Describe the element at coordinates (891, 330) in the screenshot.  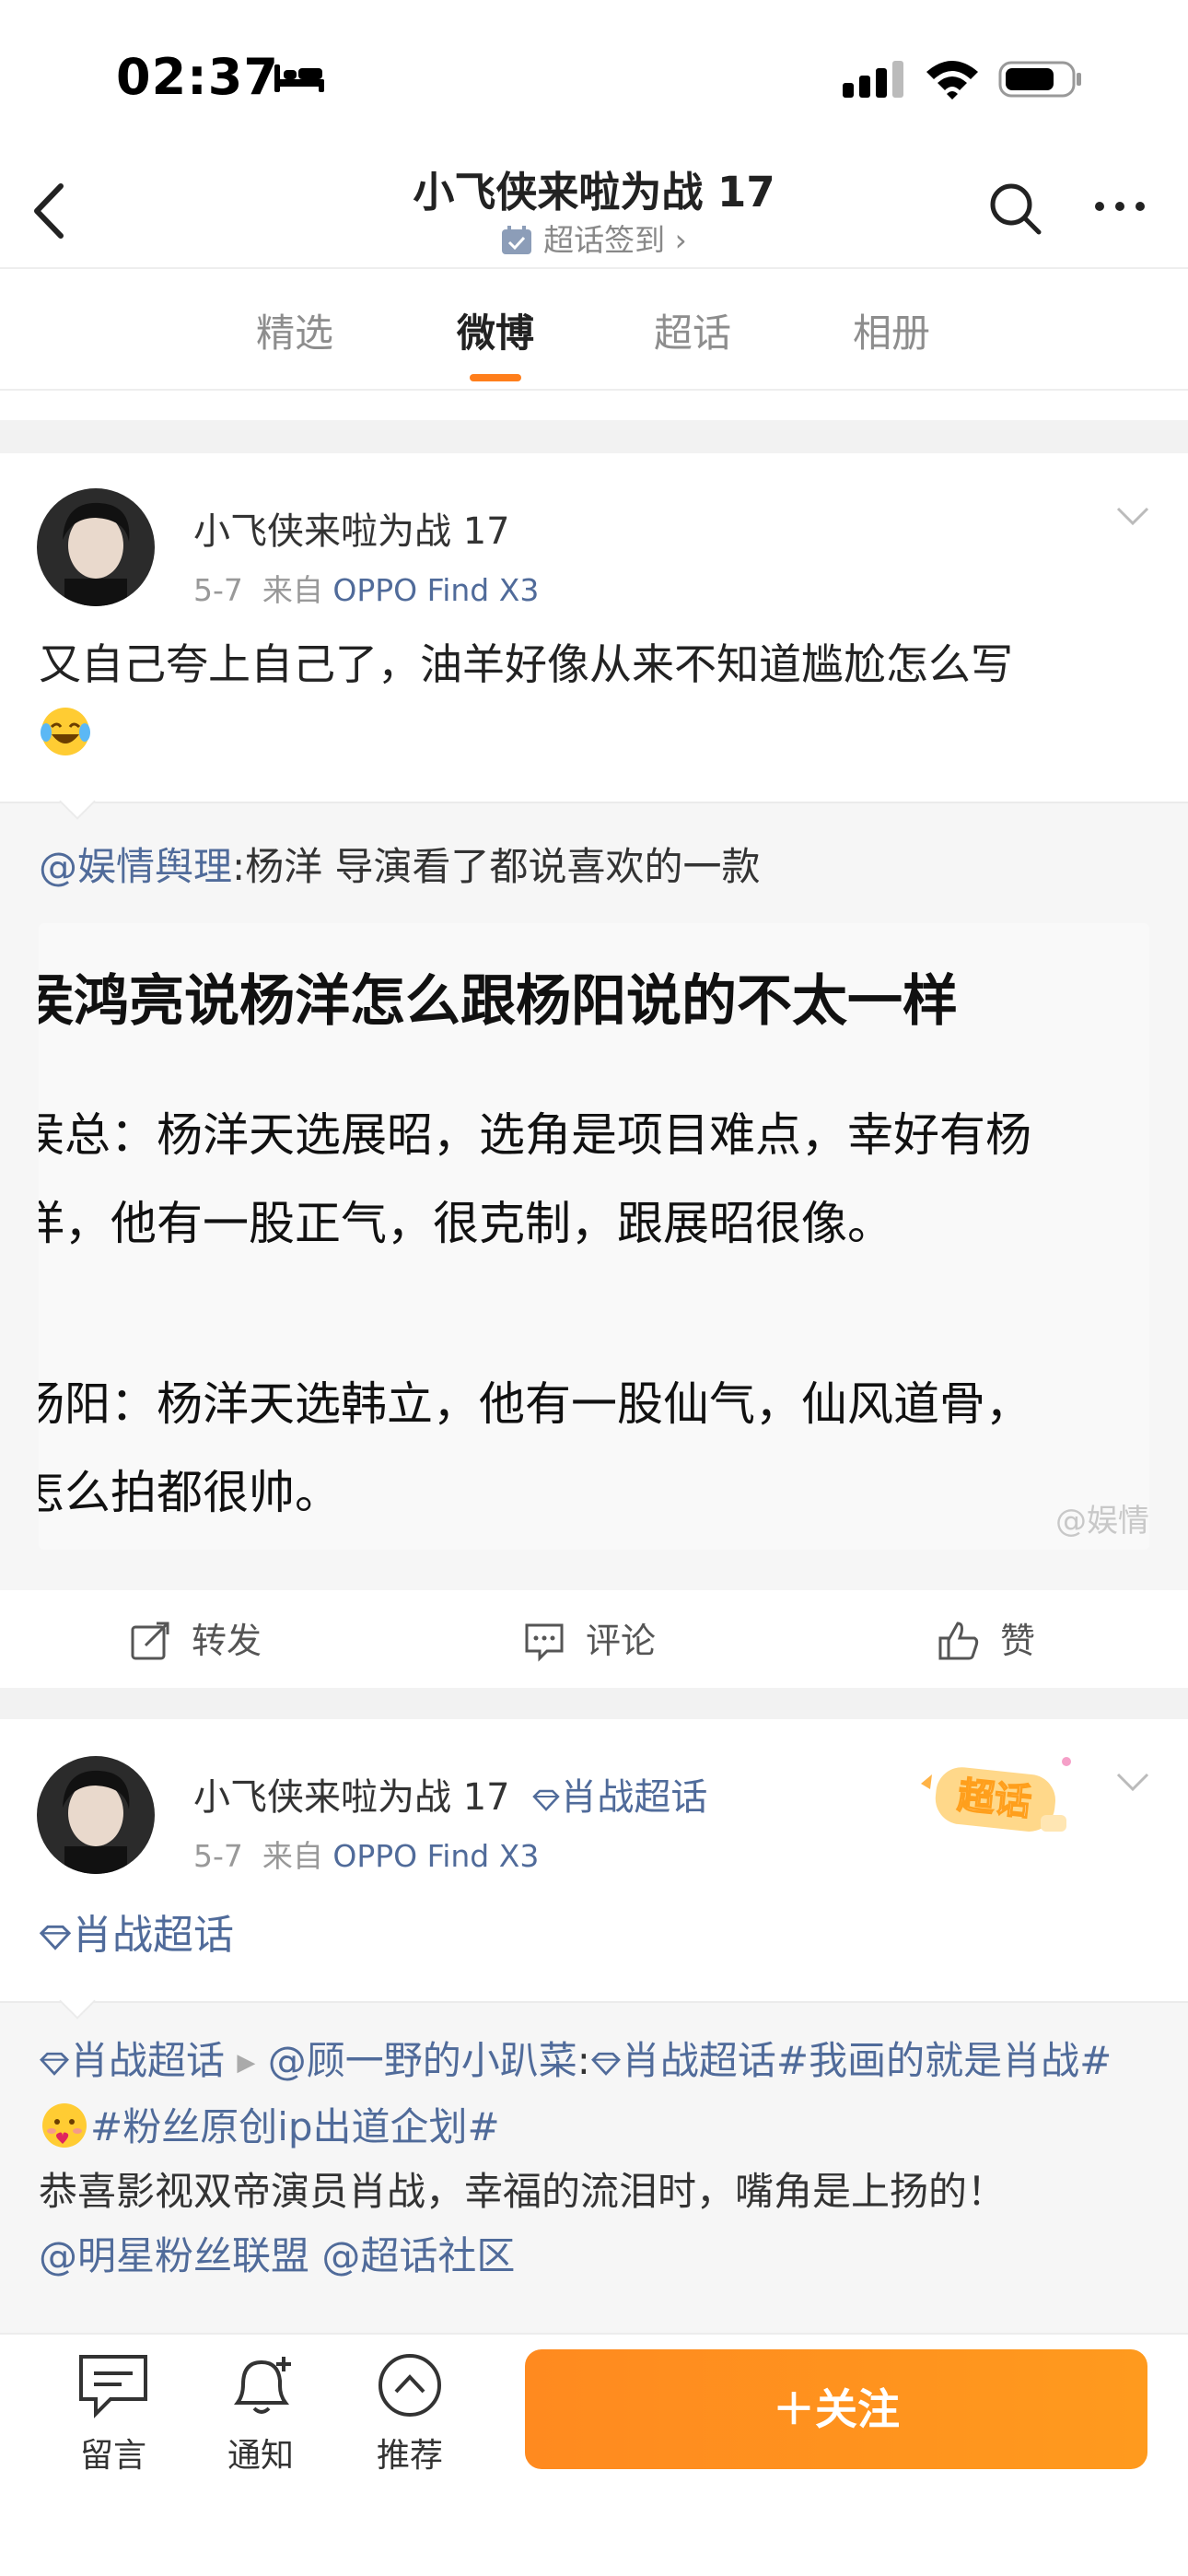
I see `tab-album: 相册` at that location.